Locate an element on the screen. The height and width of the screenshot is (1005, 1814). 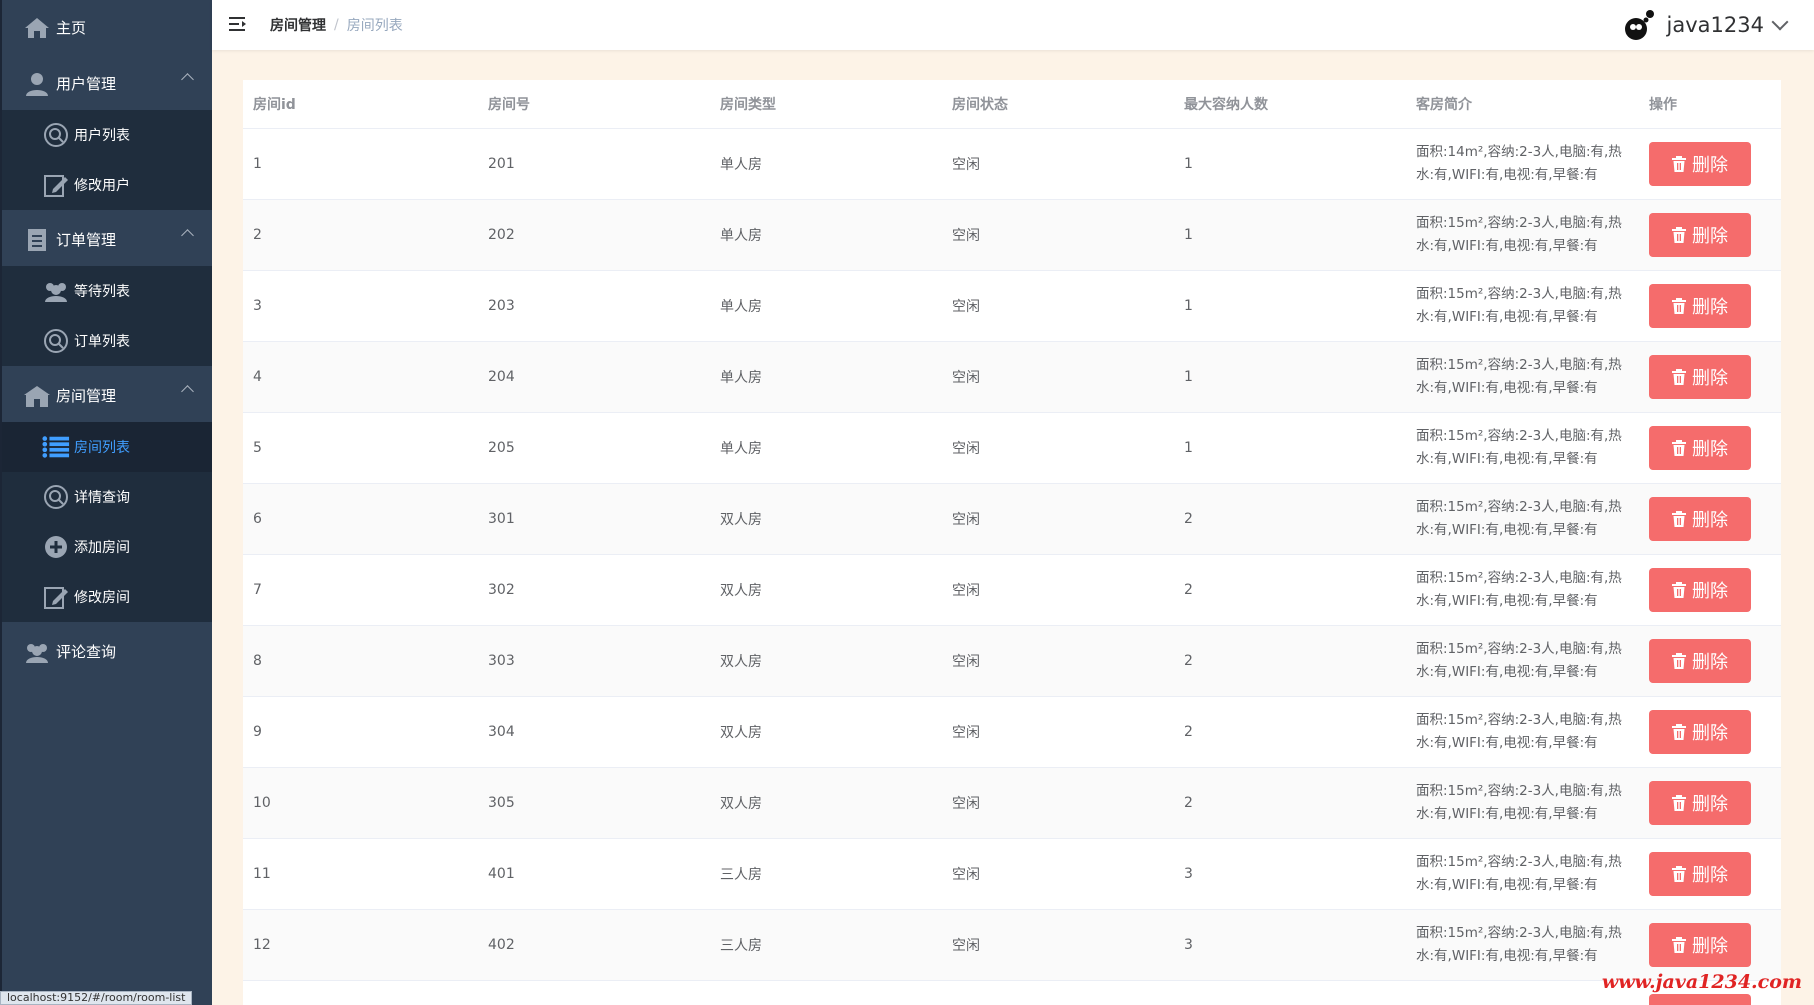
hotel-icon is located at coordinates (37, 396).